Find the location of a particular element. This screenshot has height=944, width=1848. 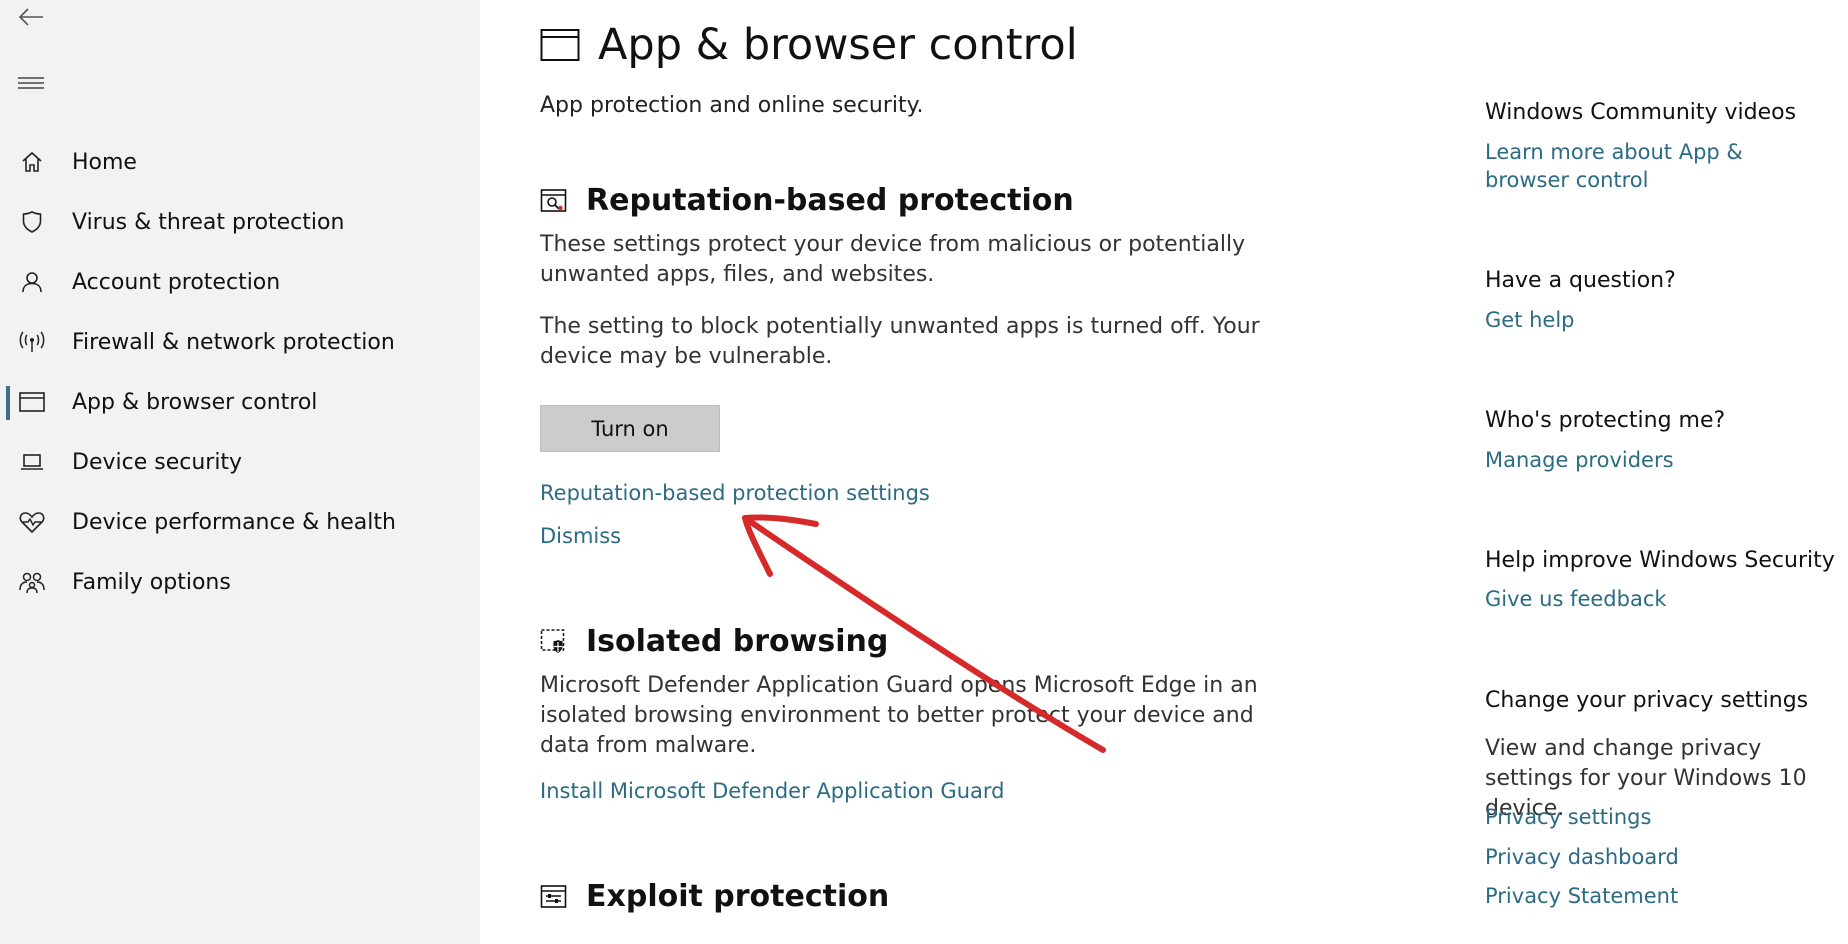

isolated-section-header: Isolated browsing is located at coordinates (714, 641).